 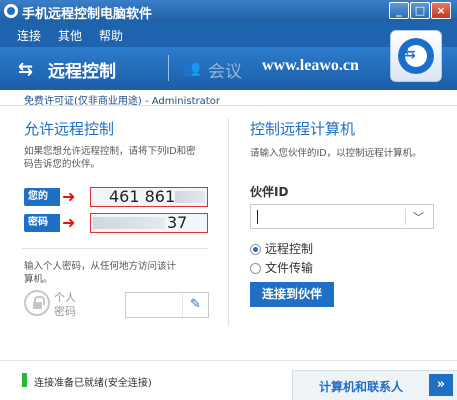 I want to click on menu-other: 其他, so click(x=70, y=35).